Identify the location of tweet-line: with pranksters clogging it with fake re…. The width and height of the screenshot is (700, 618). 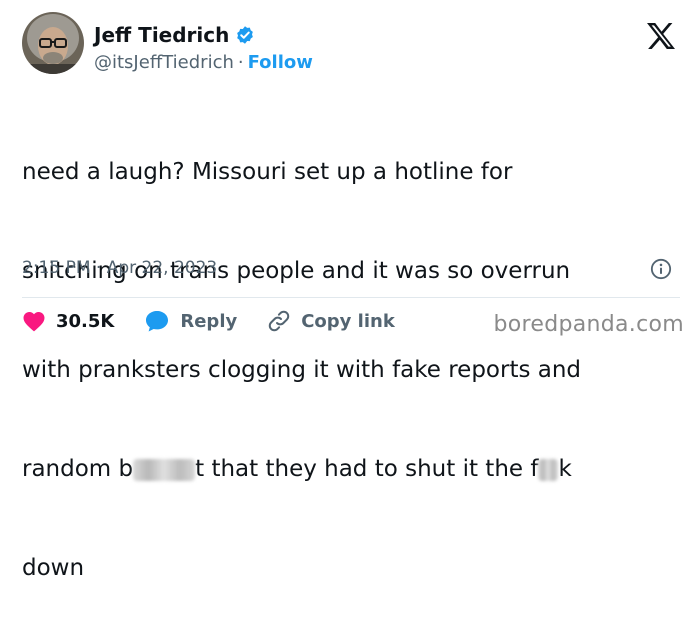
(302, 370).